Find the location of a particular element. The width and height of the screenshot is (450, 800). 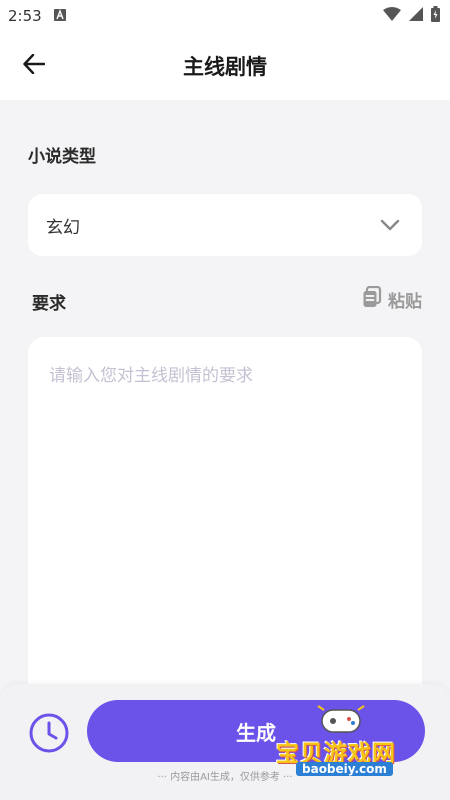

bottom-bar: 生成 ··· 内容由AI生成，仅供参考 ··· is located at coordinates (225, 742).